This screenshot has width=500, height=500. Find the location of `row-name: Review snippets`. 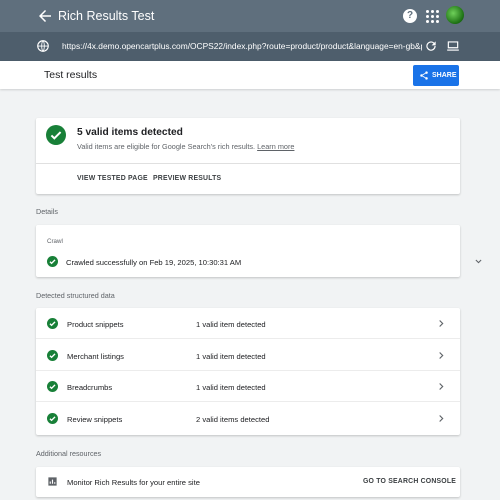

row-name: Review snippets is located at coordinates (95, 419).